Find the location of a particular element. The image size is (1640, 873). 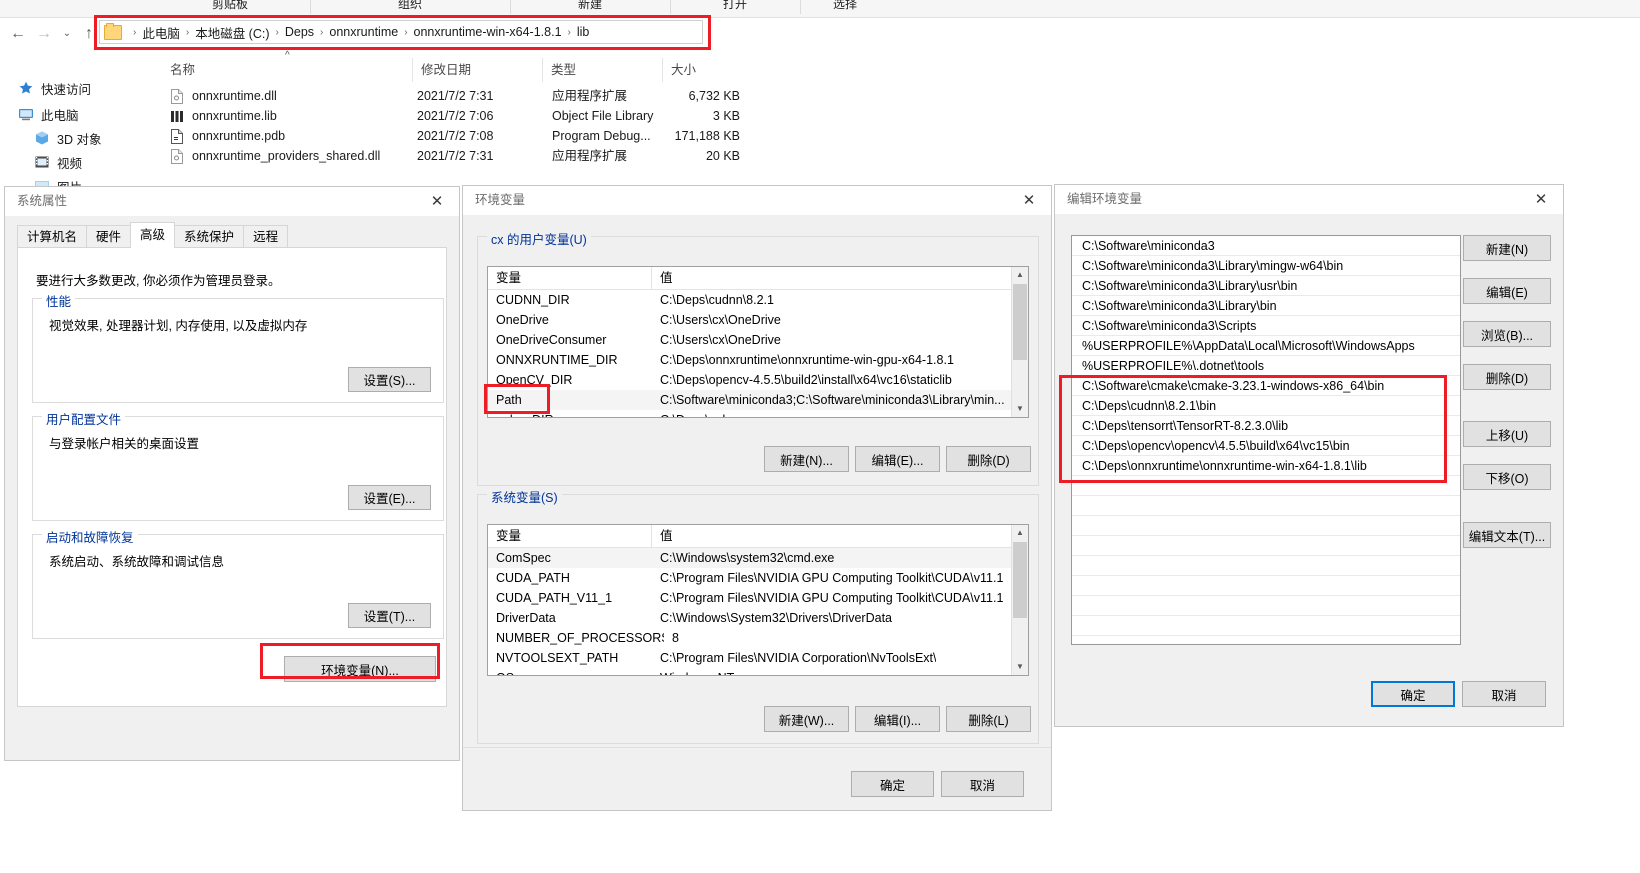

system-variables-scrollbar: ▲ ▼ is located at coordinates (1019, 600).